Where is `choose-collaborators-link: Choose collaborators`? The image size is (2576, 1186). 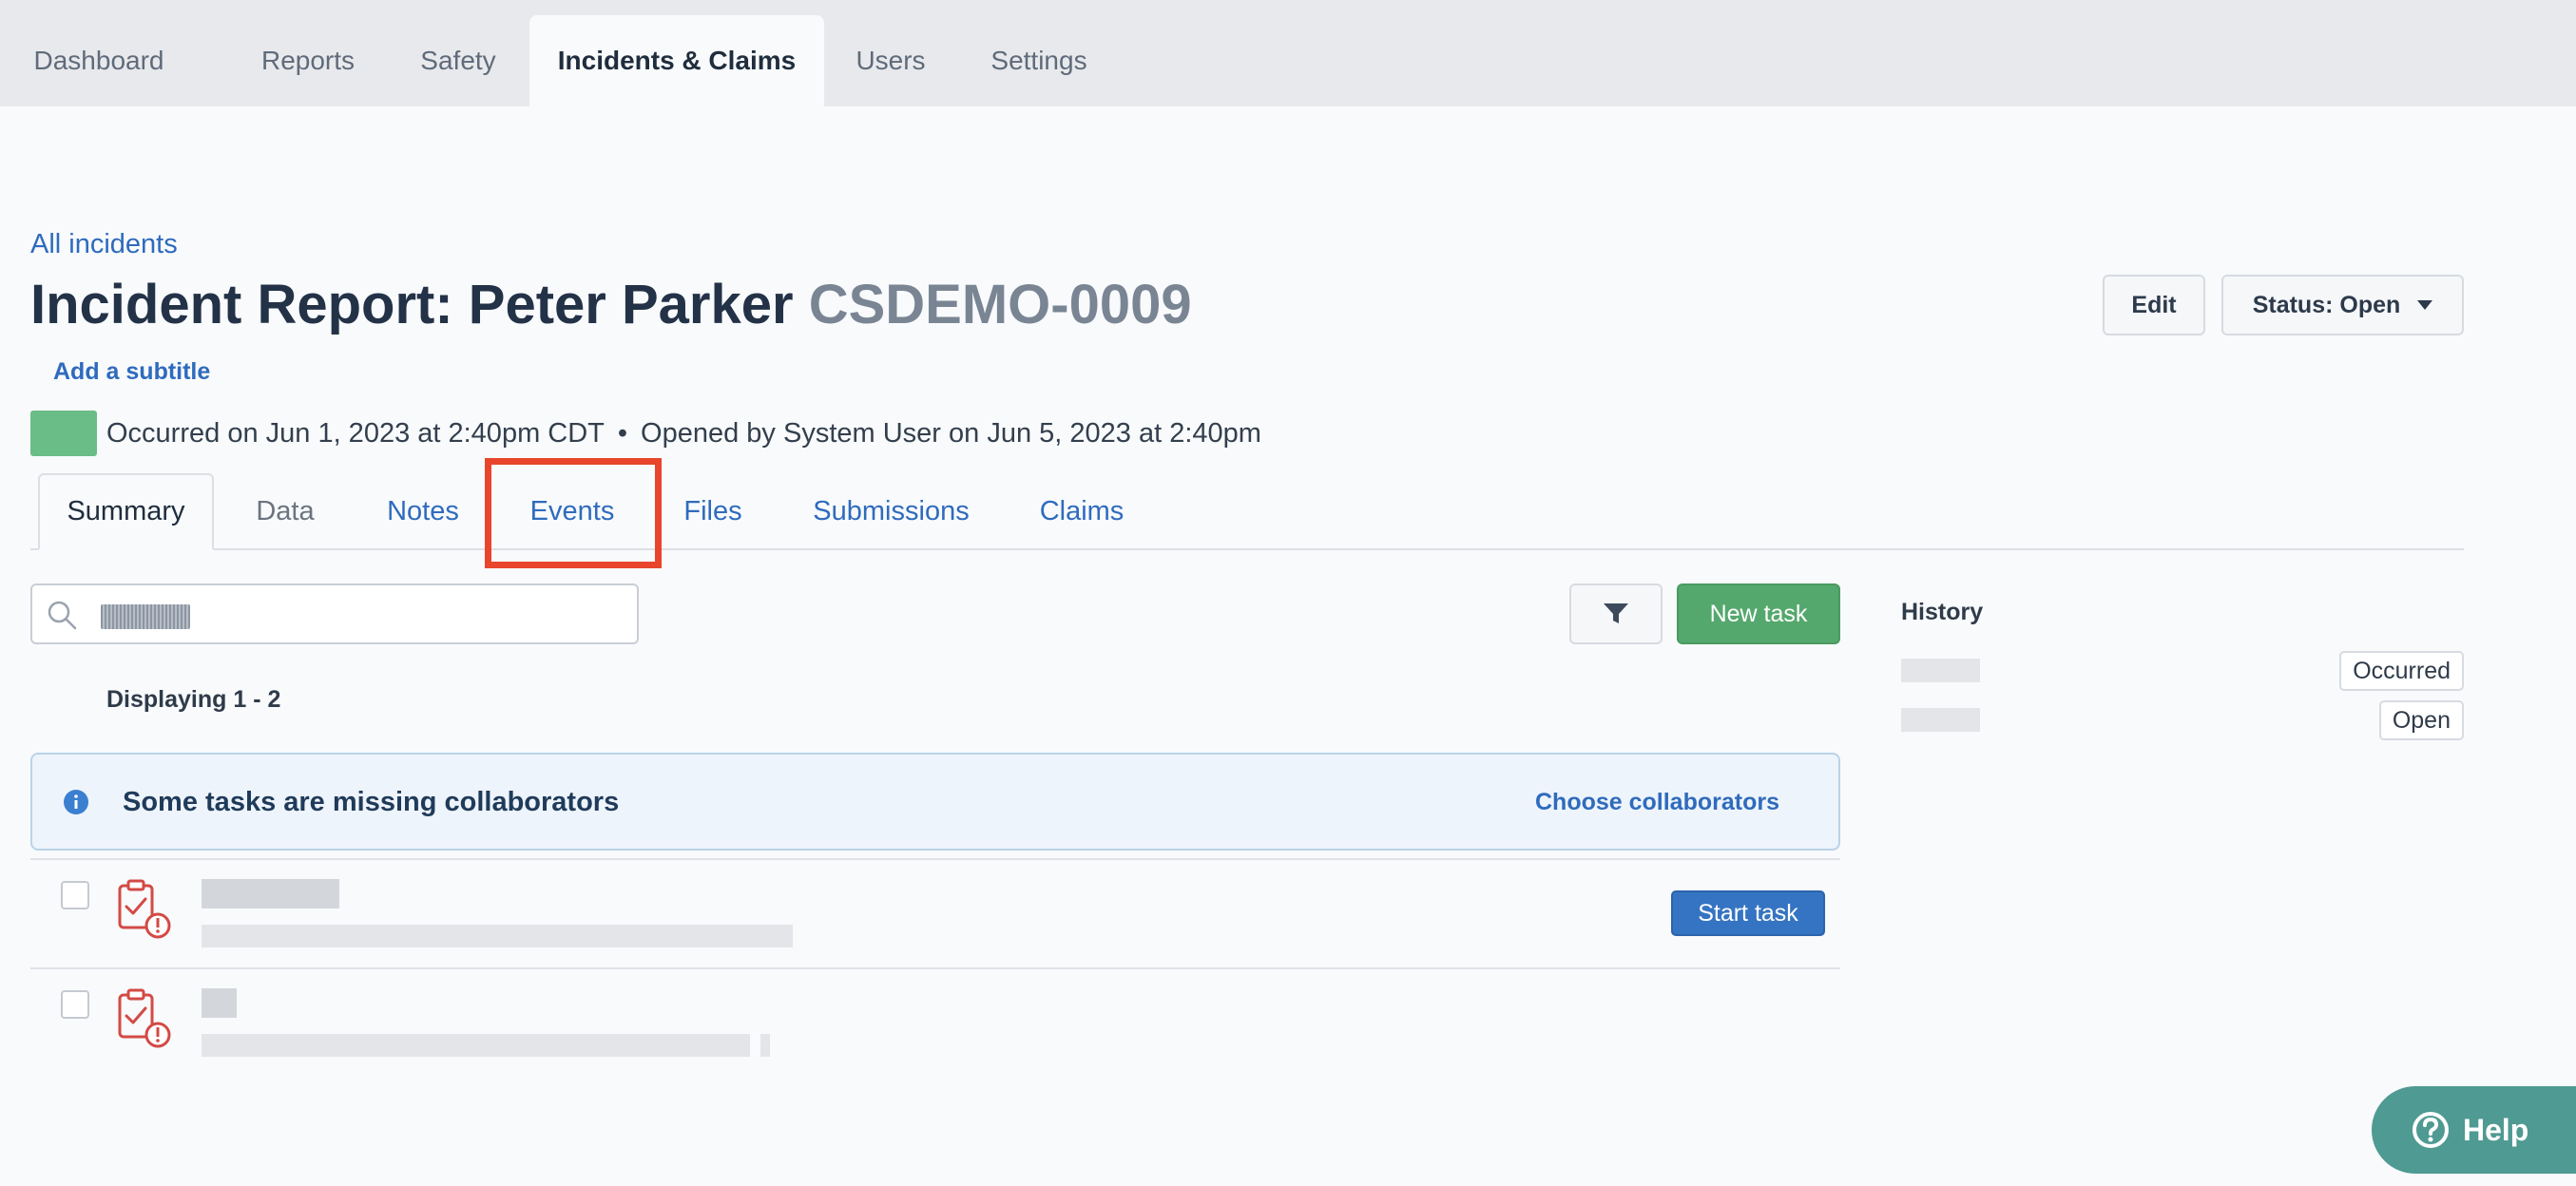
choose-collaborators-link: Choose collaborators is located at coordinates (1657, 802).